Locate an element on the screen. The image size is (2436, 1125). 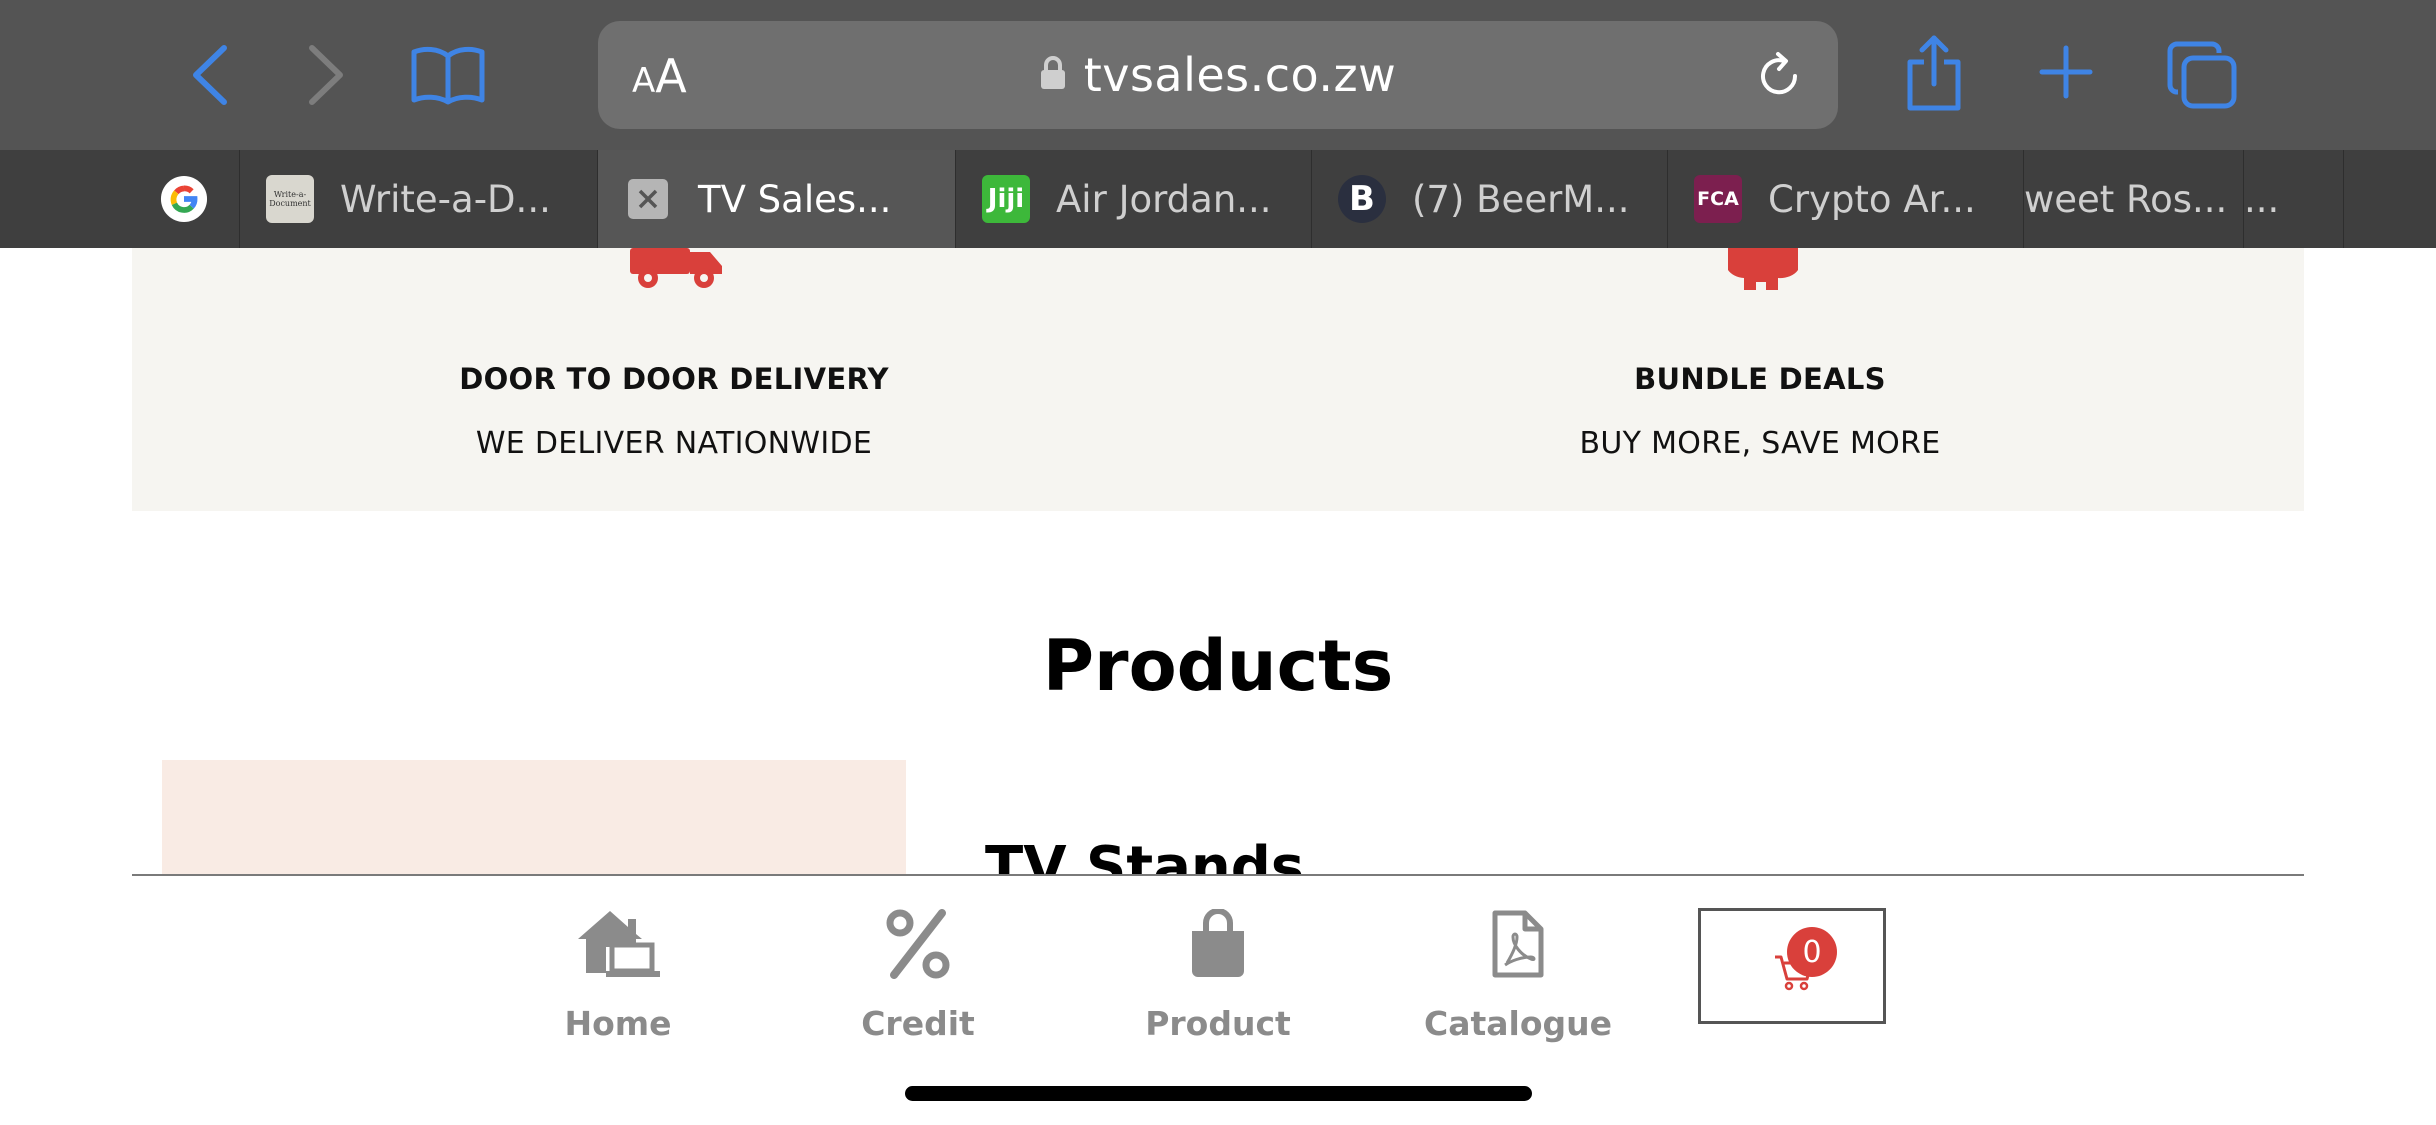
home-laptop-icon is located at coordinates (618, 944).